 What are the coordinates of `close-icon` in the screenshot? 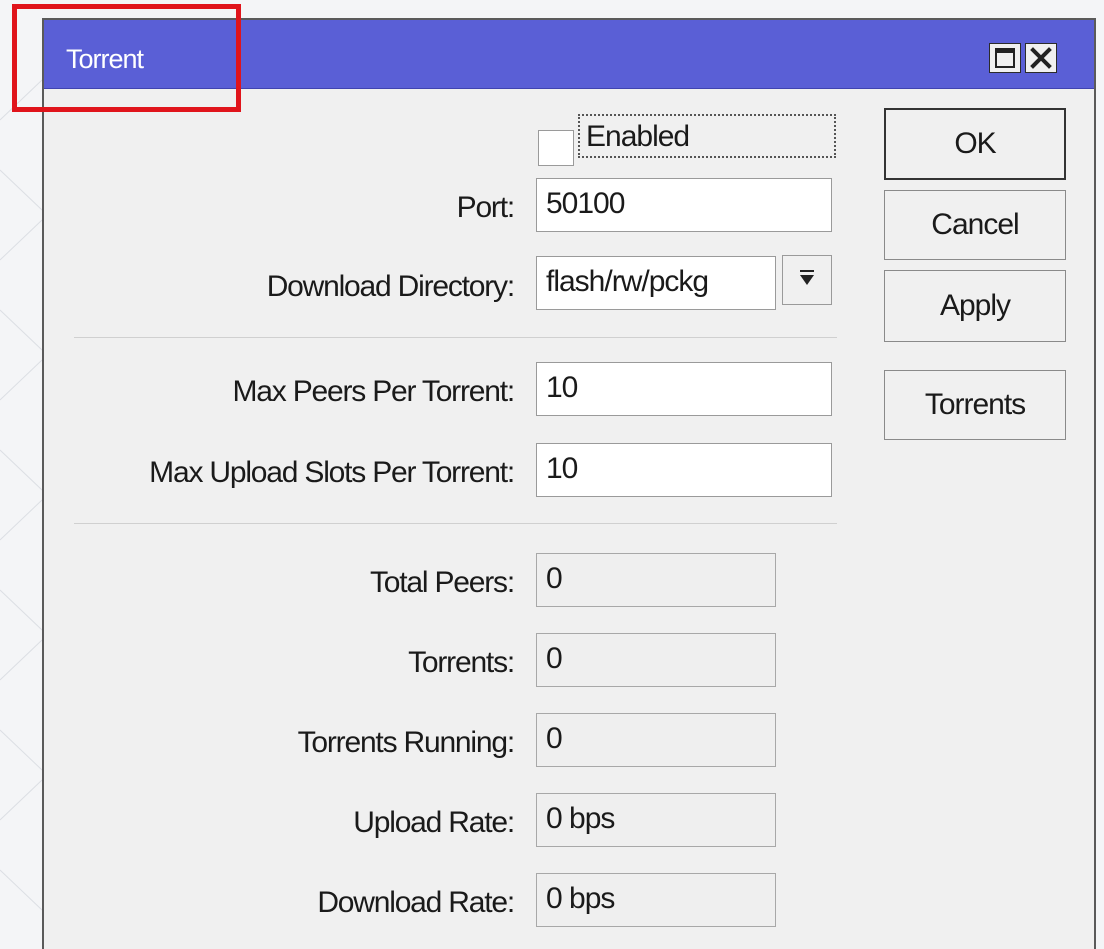 It's located at (1041, 58).